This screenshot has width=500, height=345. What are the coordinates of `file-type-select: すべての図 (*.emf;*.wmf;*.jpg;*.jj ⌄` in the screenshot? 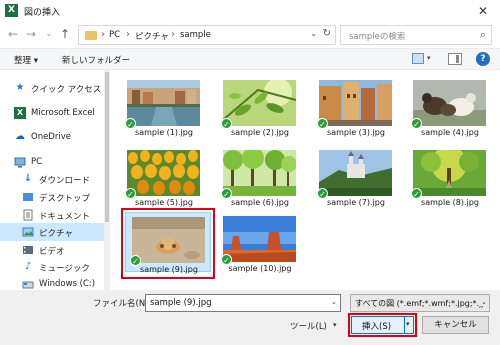 It's located at (420, 303).